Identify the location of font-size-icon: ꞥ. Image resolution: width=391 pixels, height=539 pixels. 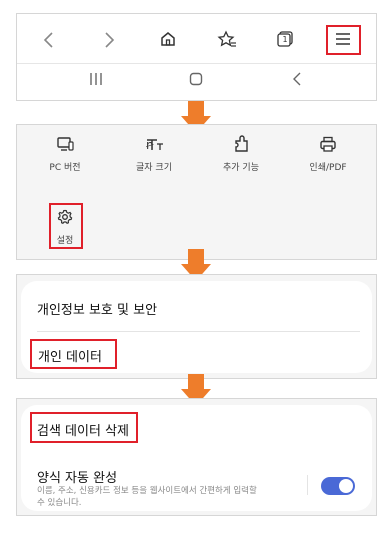
(155, 144).